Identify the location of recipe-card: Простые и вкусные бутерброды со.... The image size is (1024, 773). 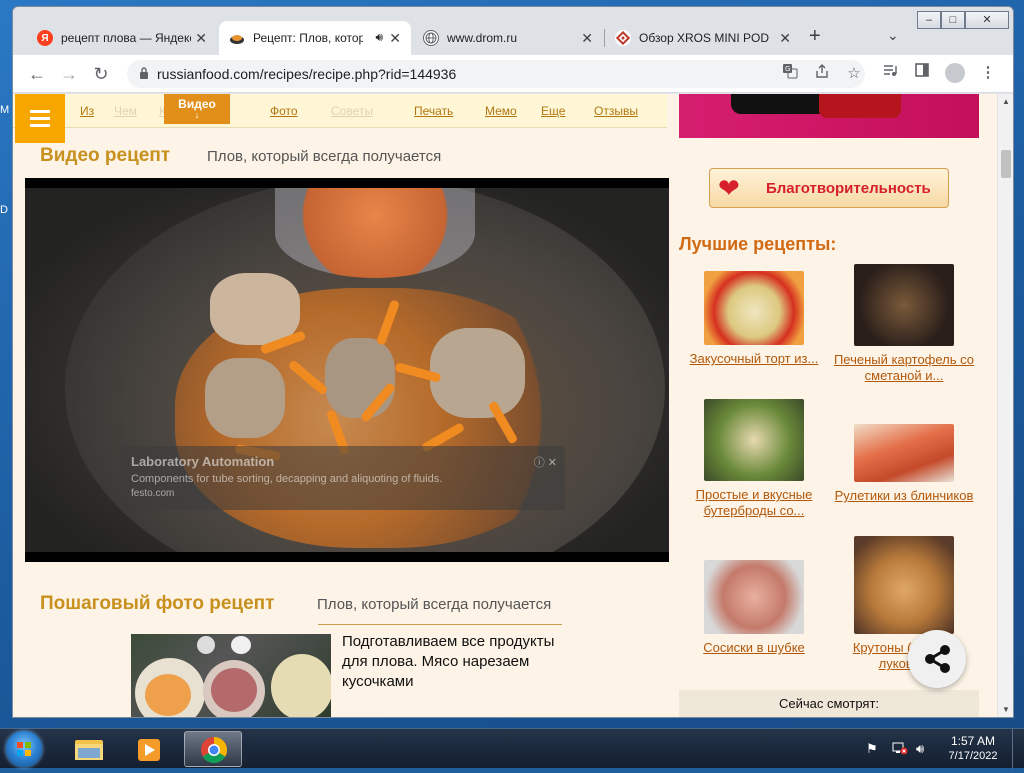
(754, 459).